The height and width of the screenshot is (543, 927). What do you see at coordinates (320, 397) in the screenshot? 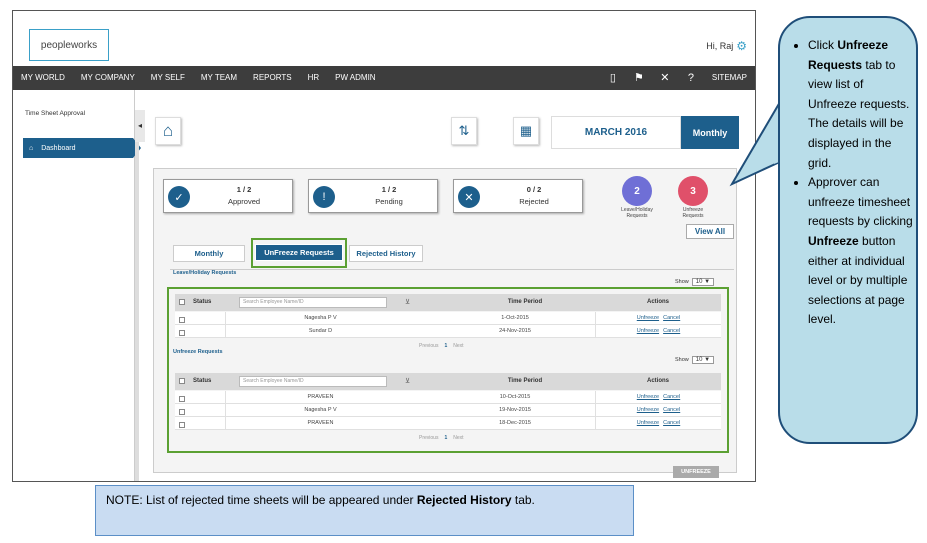
I see `employee-name: PRAVEEN` at bounding box center [320, 397].